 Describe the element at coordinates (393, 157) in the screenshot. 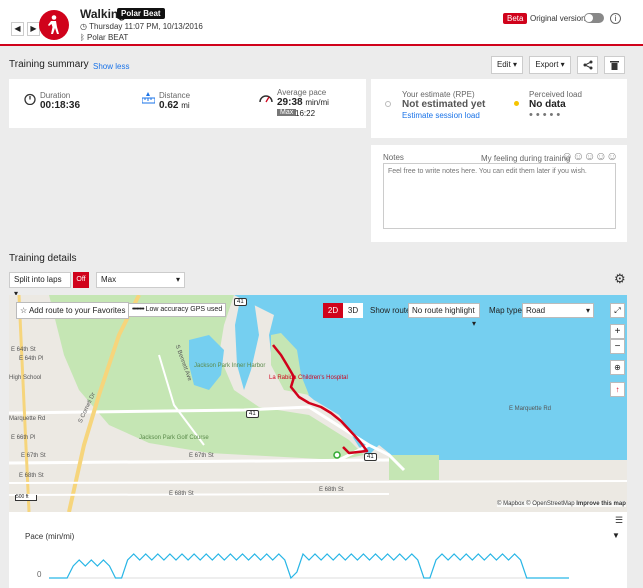

I see `notes-label: Notes` at that location.